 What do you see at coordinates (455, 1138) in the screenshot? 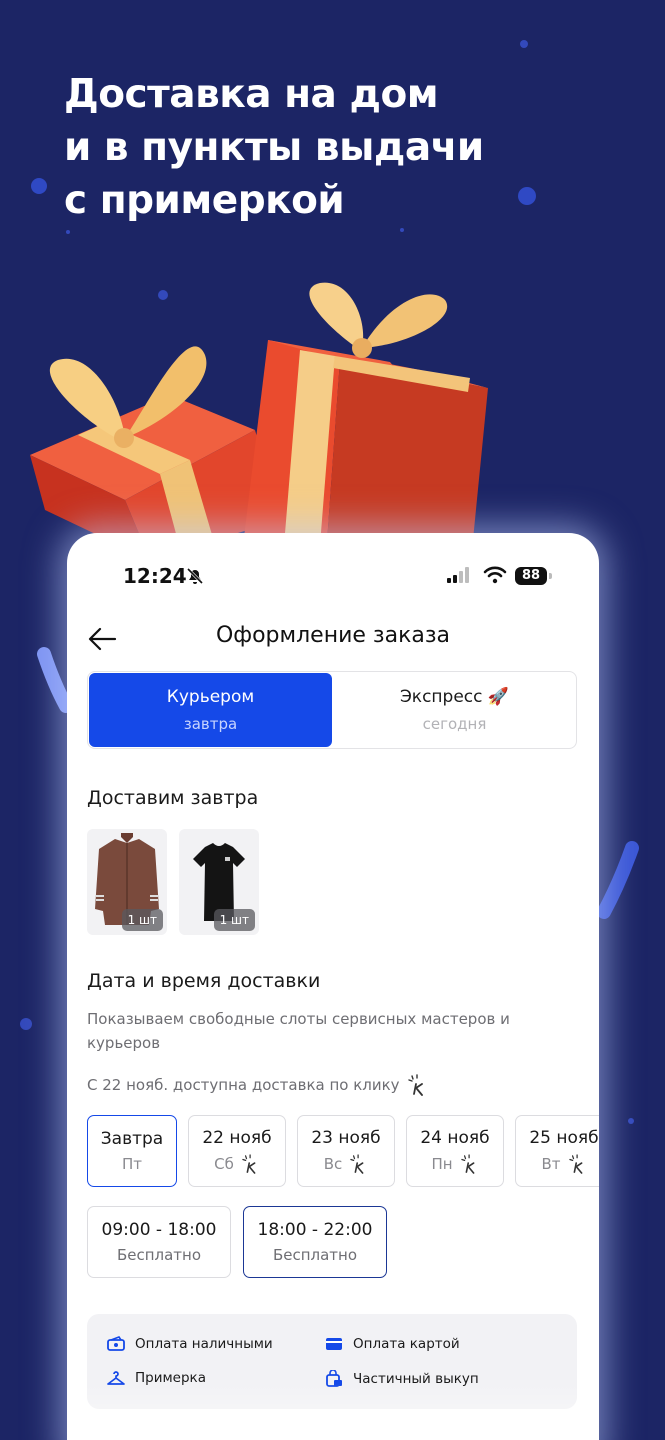
I see `date-label: 24 нояб` at bounding box center [455, 1138].